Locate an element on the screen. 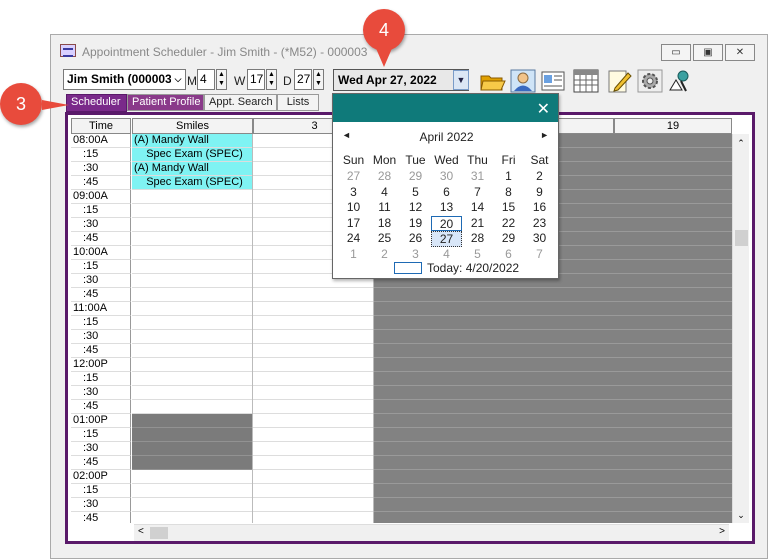 This screenshot has width=768, height=559. calendar-day: 21 is located at coordinates (477, 224).